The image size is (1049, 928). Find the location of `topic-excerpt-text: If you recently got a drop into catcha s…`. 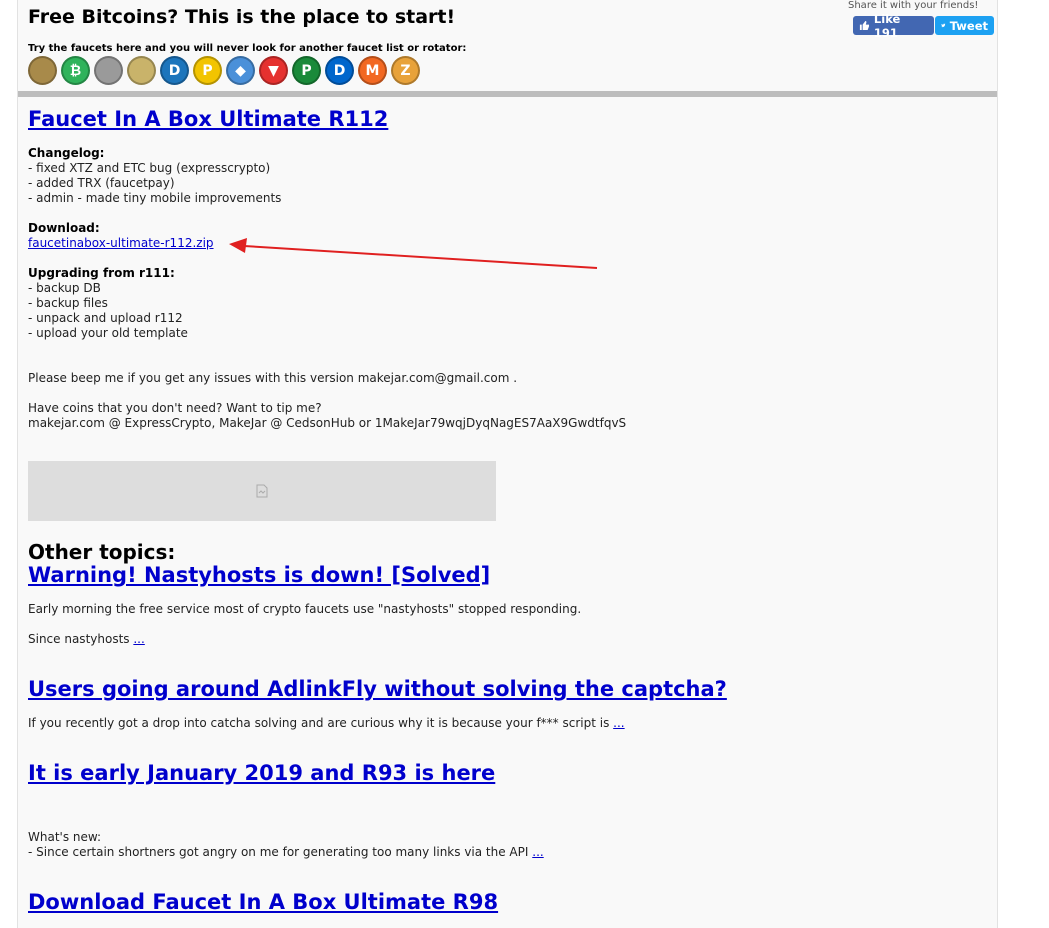

topic-excerpt-text: If you recently got a drop into catcha s… is located at coordinates (319, 723).